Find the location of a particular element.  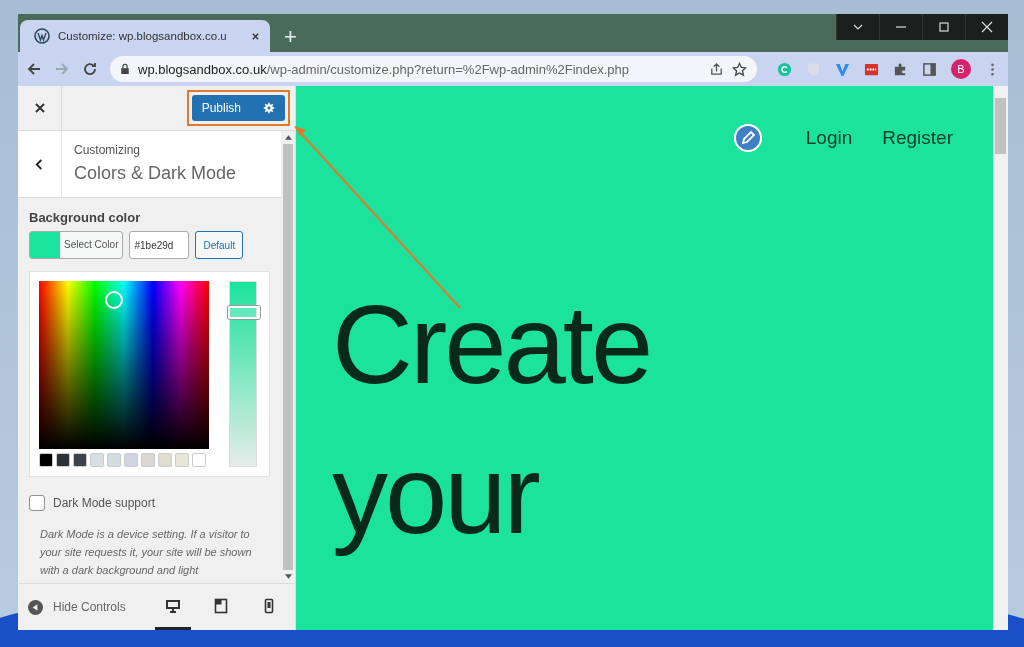

tab-title: Customize: wp.blogsandbox.co.u is located at coordinates (143, 36).